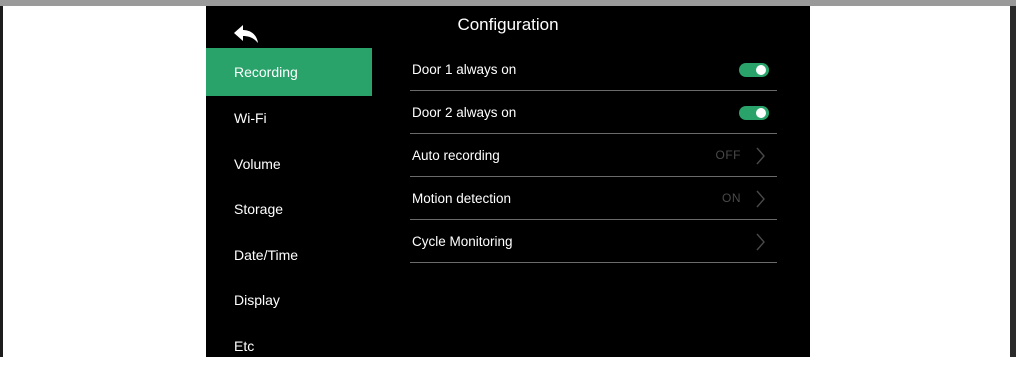  I want to click on door-1-toggle, so click(754, 70).